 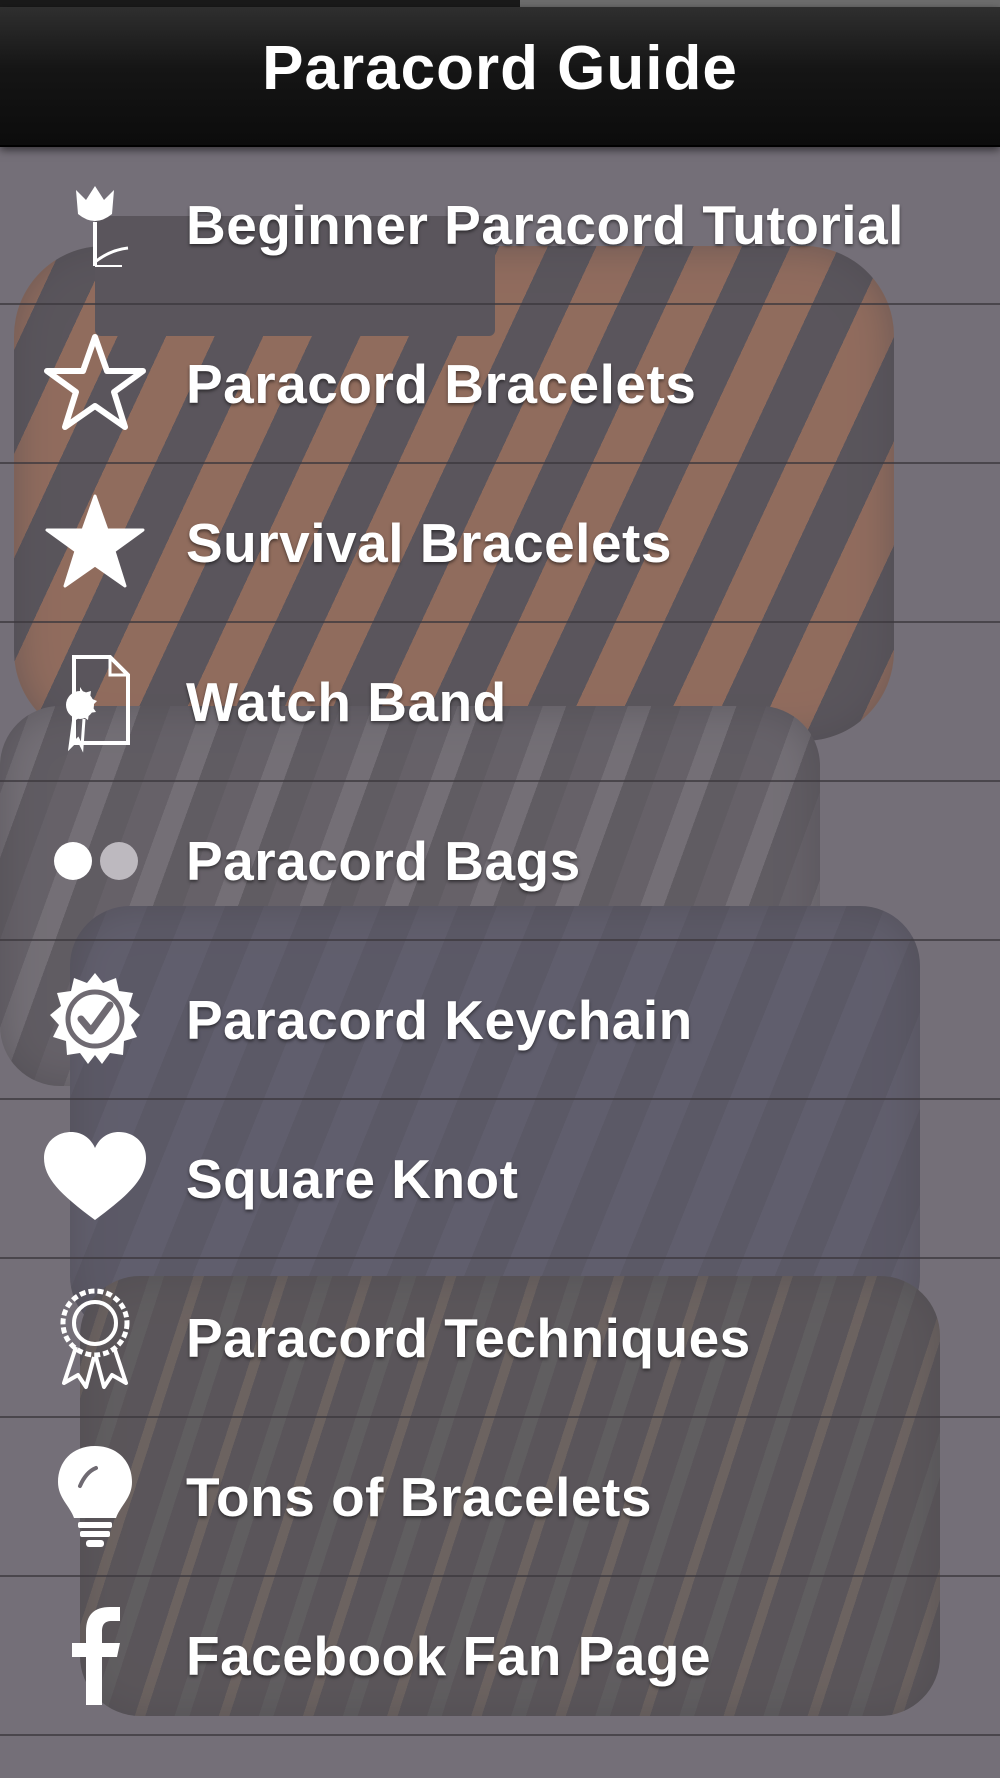 I want to click on navigation-bar: Paracord Guide, so click(x=500, y=77).